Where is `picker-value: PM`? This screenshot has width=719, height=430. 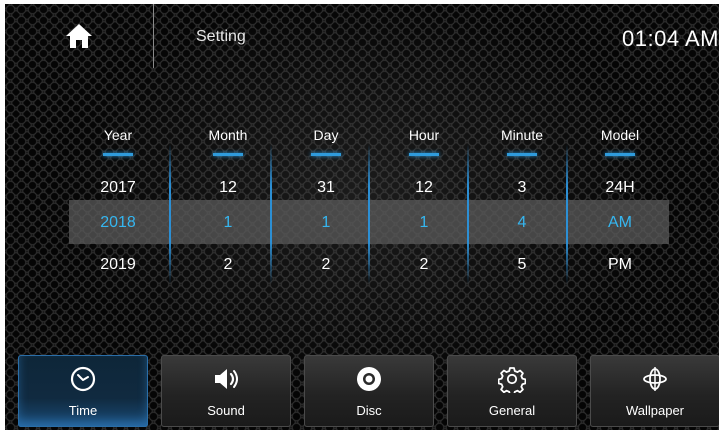 picker-value: PM is located at coordinates (620, 265).